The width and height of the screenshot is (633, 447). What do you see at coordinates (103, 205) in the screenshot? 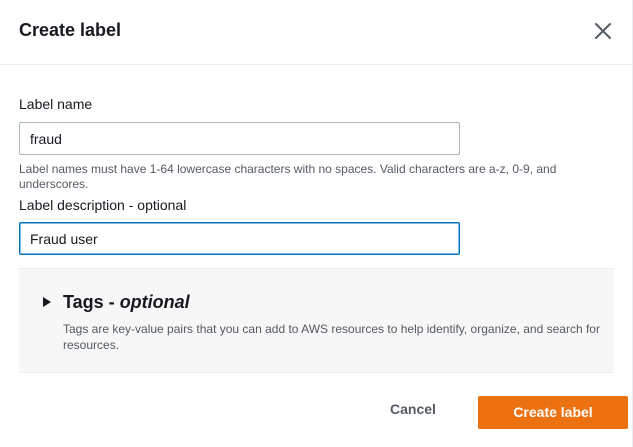
I see `label-description-label: Label description - optional` at bounding box center [103, 205].